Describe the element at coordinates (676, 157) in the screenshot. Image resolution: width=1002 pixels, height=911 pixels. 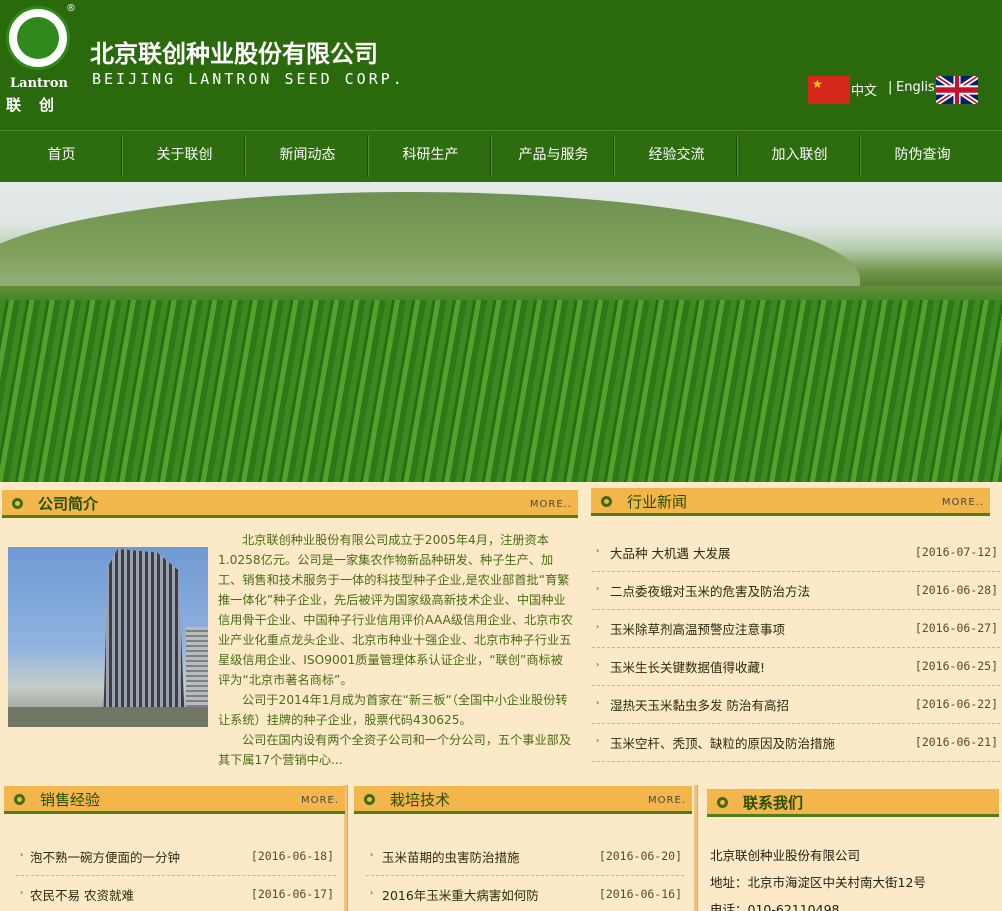
I see `nav-item-experience: 经验交流` at that location.